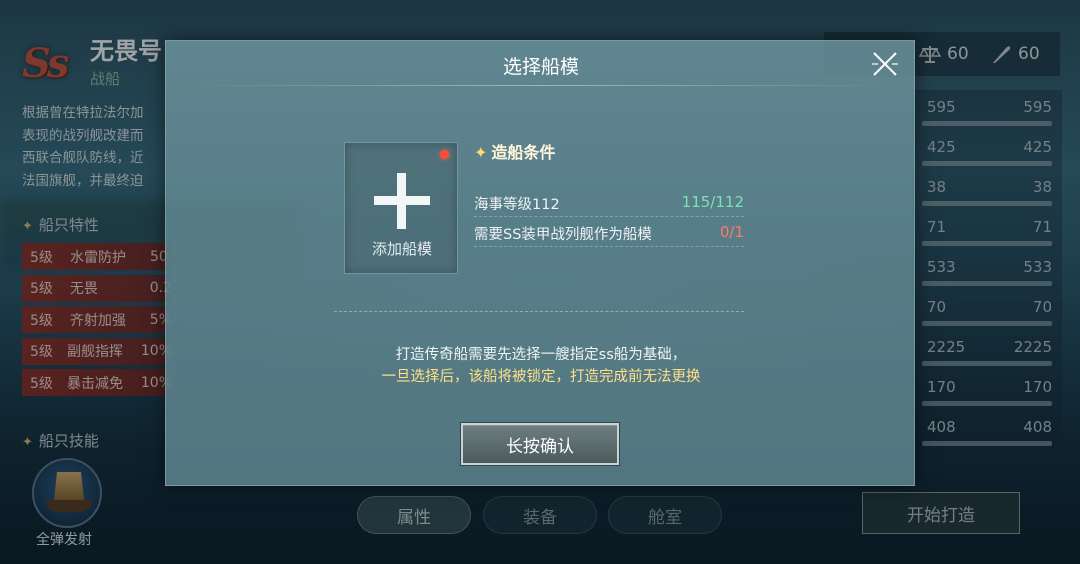 This screenshot has width=1080, height=564. What do you see at coordinates (731, 232) in the screenshot?
I see `condition-value: 0/1` at bounding box center [731, 232].